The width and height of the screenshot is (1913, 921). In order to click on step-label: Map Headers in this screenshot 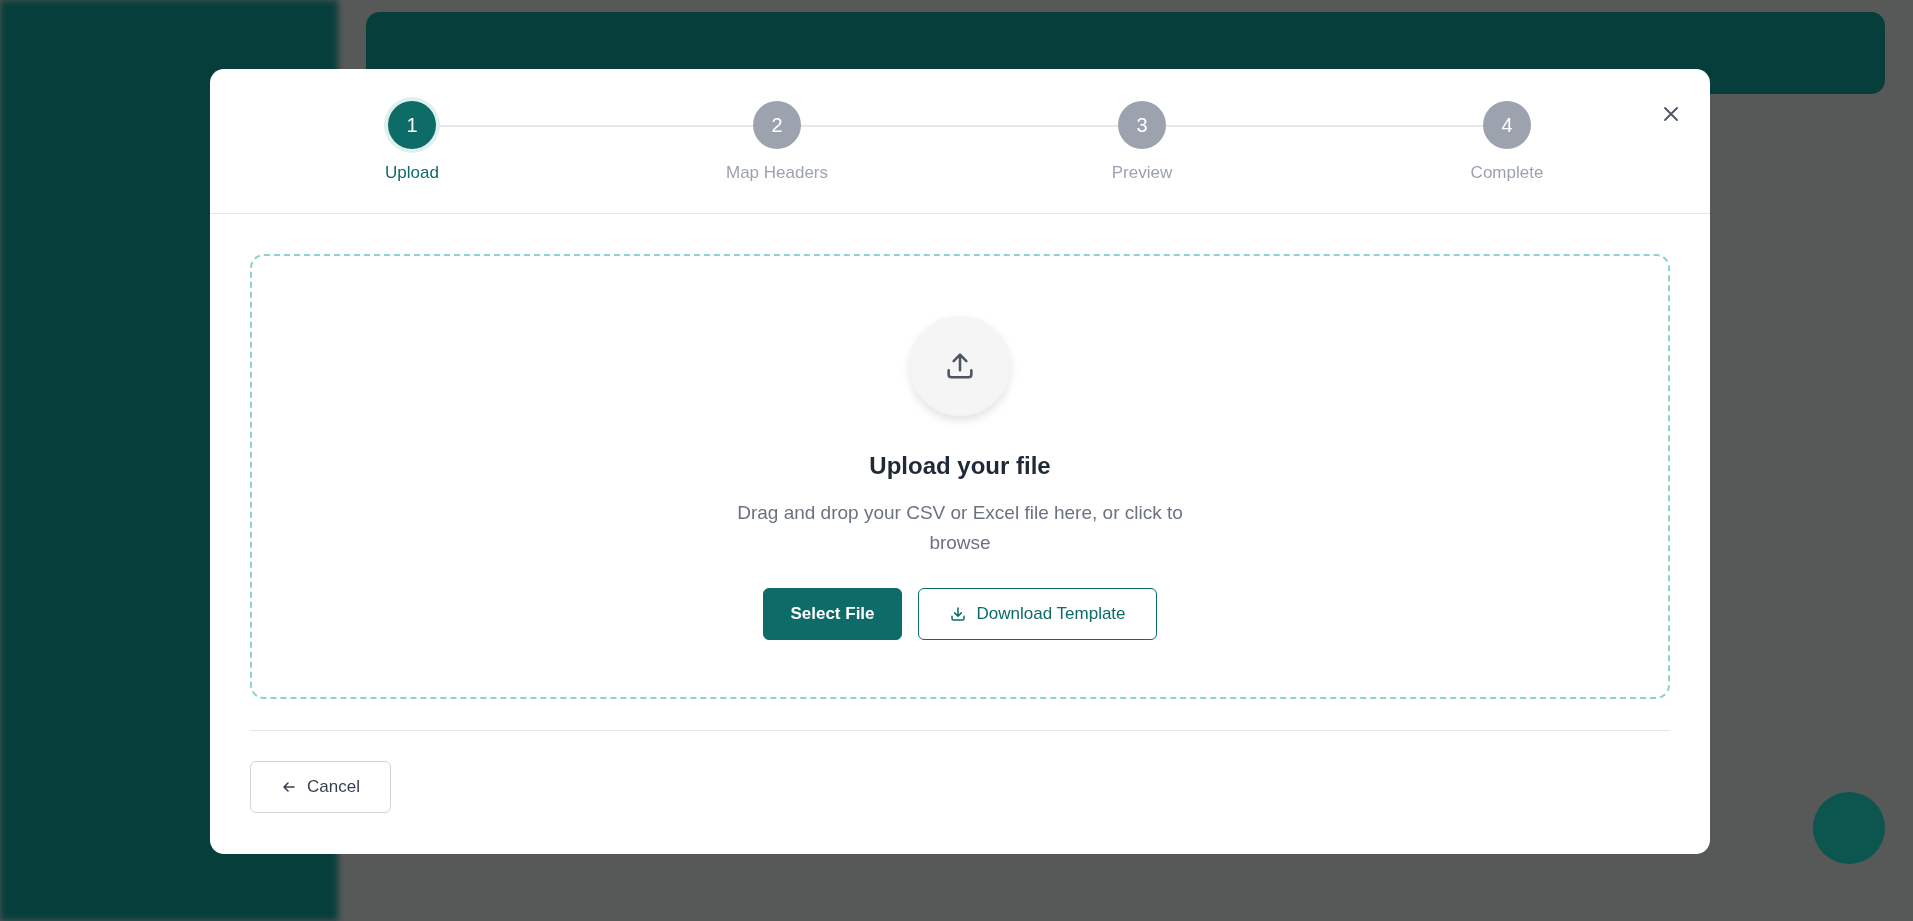, I will do `click(777, 173)`.